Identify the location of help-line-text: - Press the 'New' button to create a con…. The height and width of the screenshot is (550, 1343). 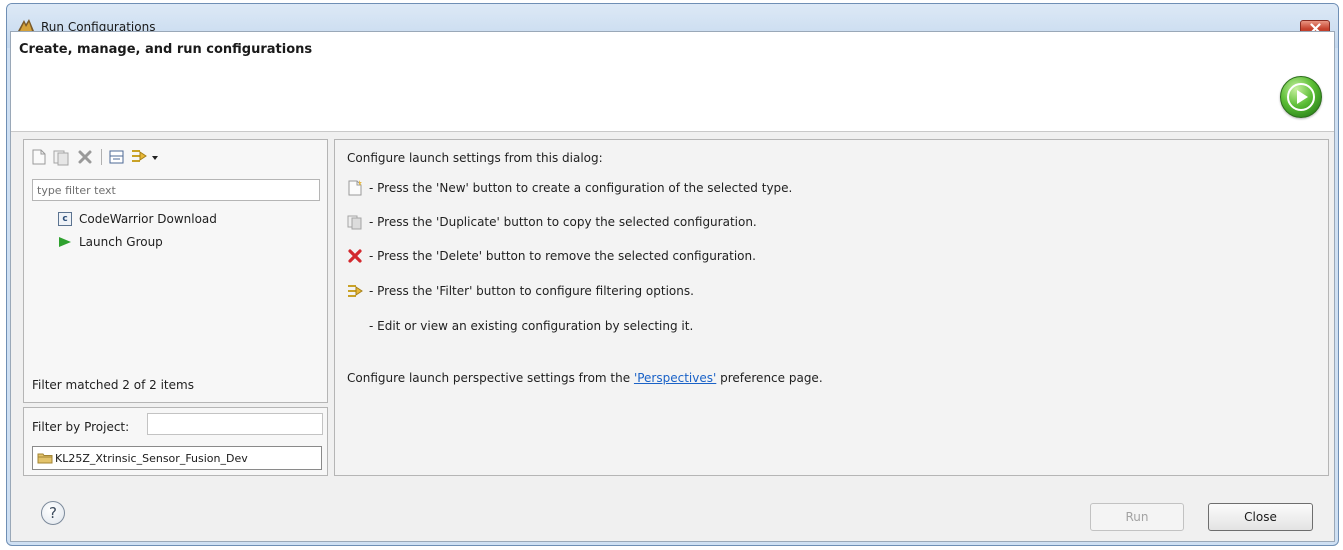
(581, 188).